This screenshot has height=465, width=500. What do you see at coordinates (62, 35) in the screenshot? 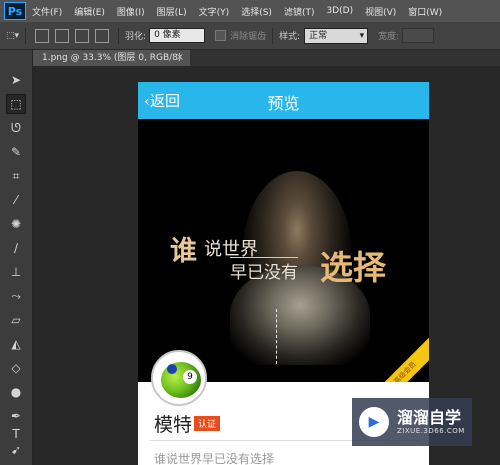
I see `add-selection-icon` at bounding box center [62, 35].